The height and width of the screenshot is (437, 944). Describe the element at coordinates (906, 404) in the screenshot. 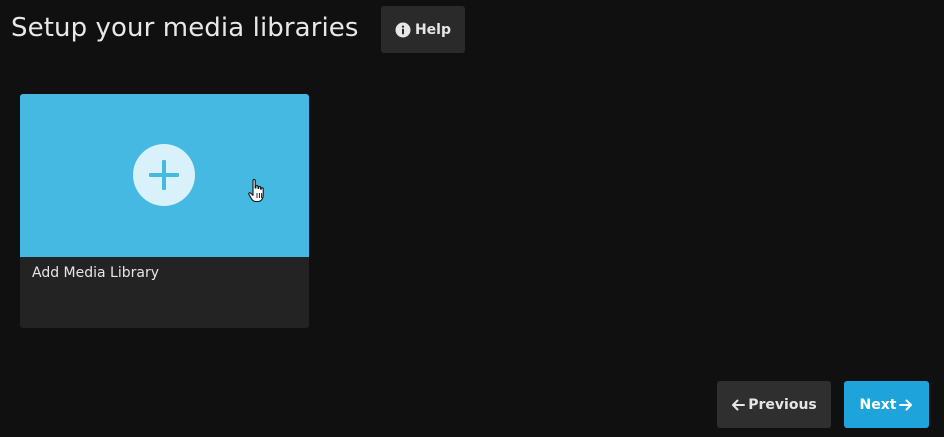

I see `arrow-right-icon` at that location.